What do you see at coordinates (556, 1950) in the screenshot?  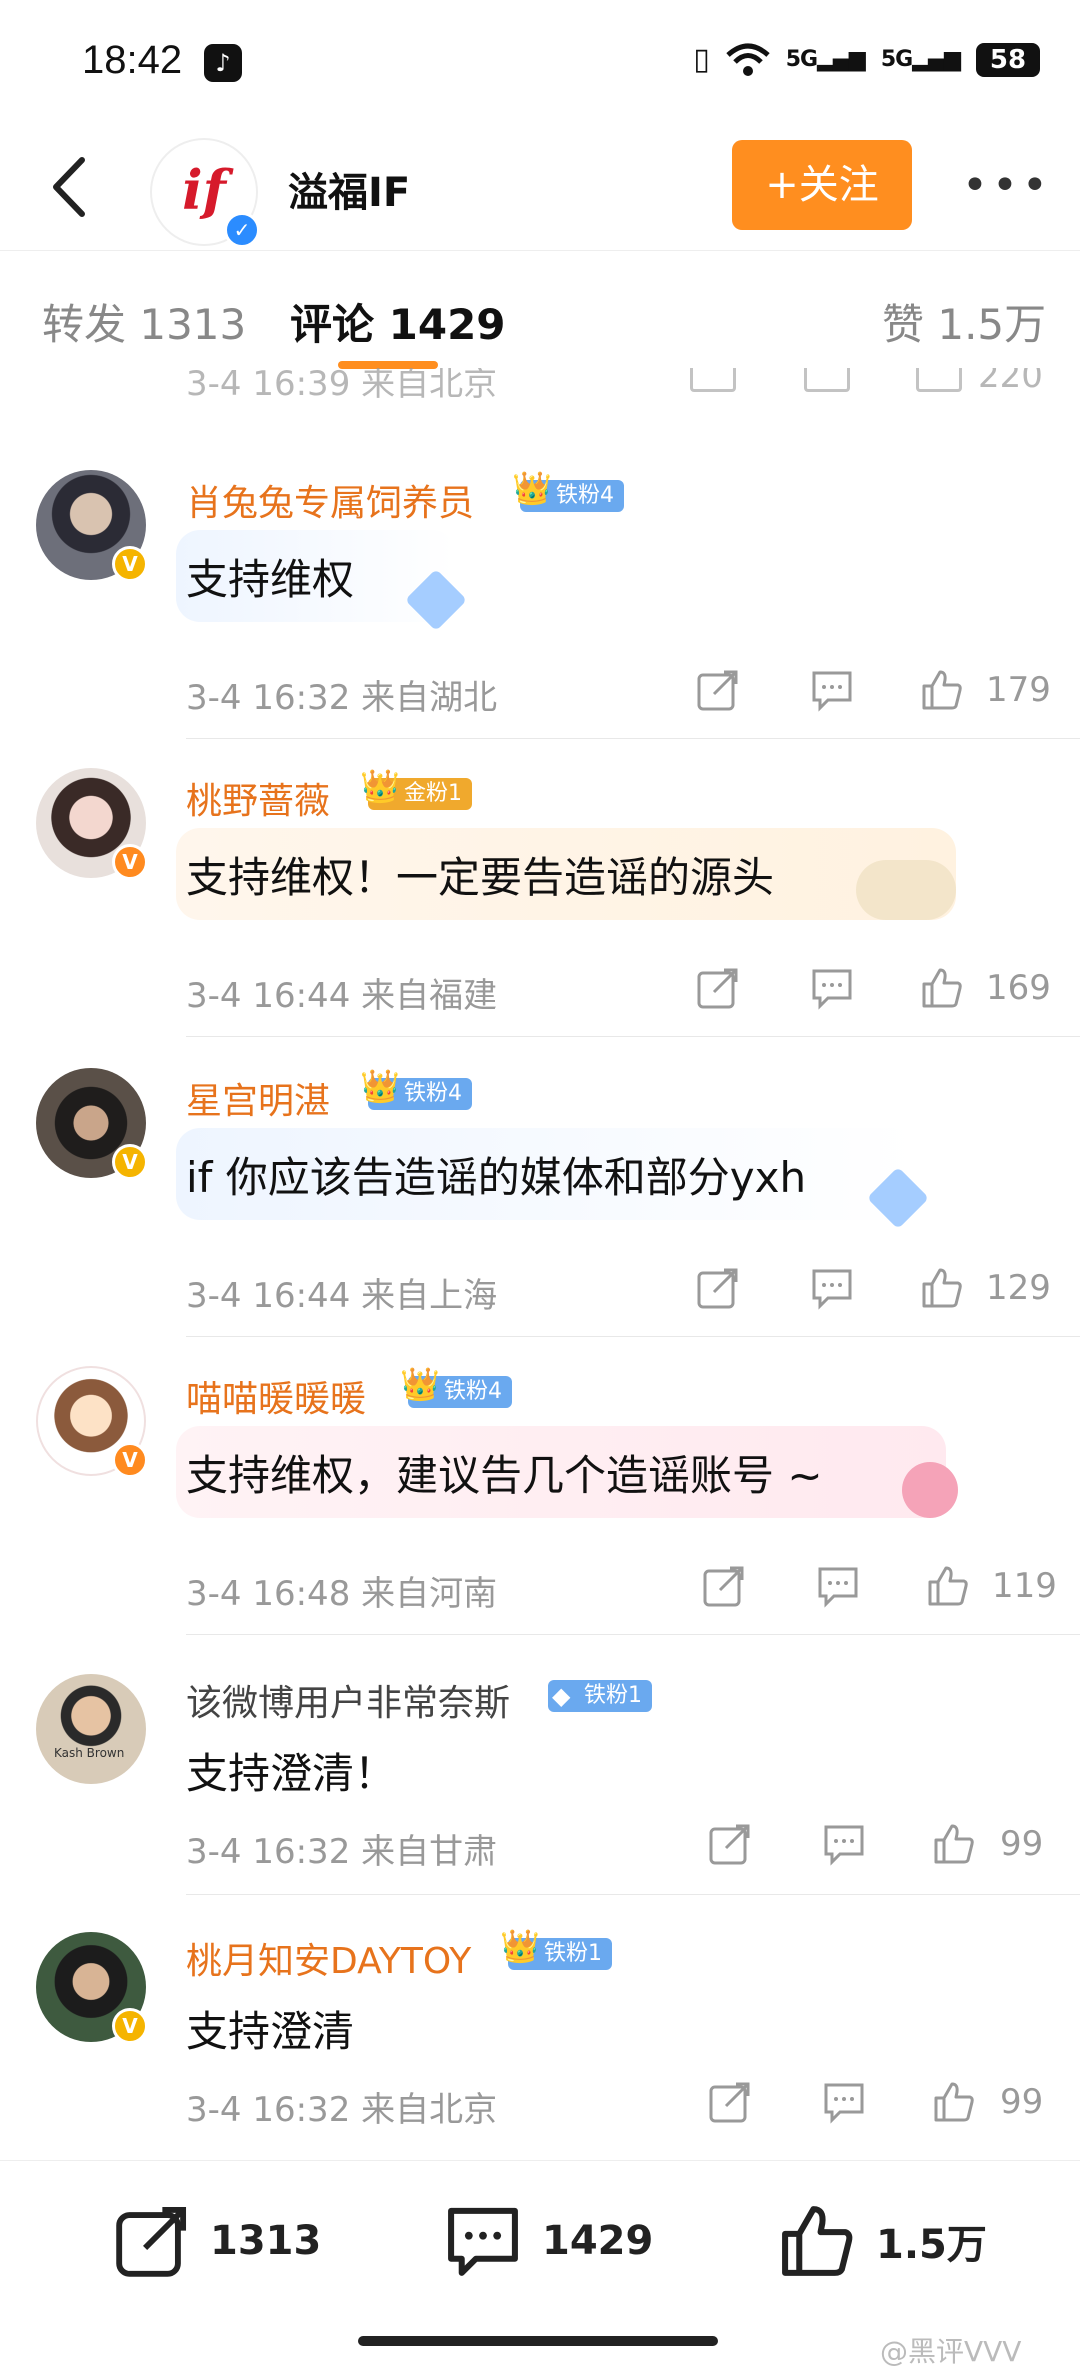 I see `fan-badge: 👑 铁粉1` at bounding box center [556, 1950].